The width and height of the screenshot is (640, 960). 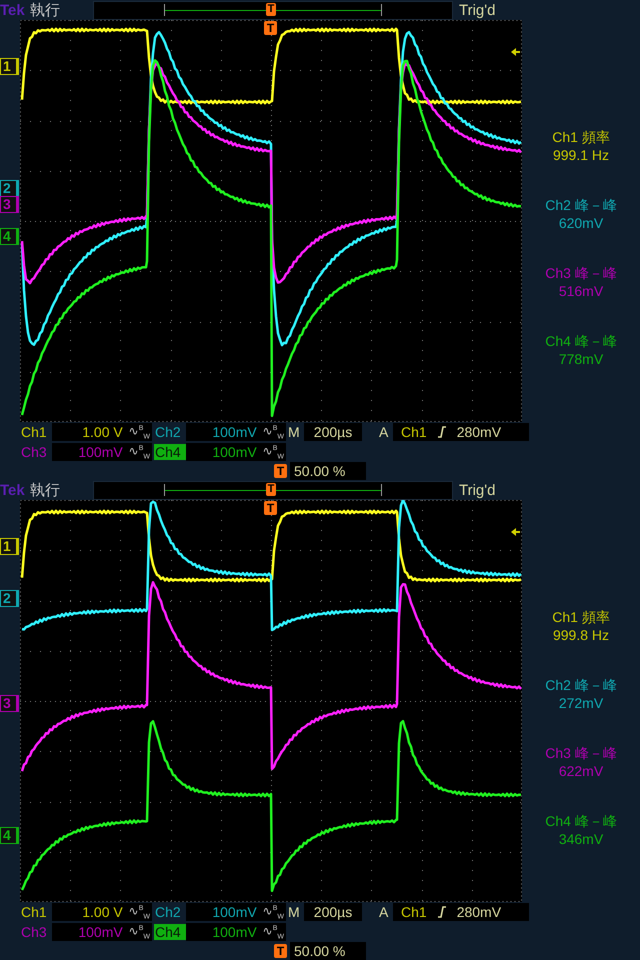 I want to click on measurement-value: 620mV, so click(x=581, y=223).